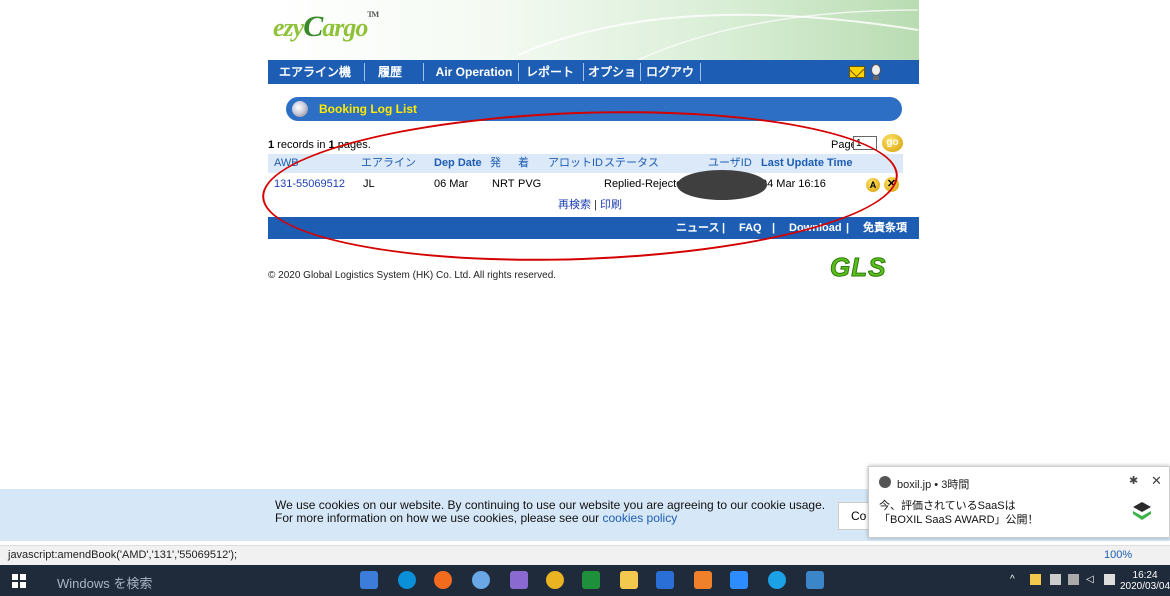 The image size is (1170, 596). What do you see at coordinates (1035, 579) in the screenshot?
I see `tray-mail-icon` at bounding box center [1035, 579].